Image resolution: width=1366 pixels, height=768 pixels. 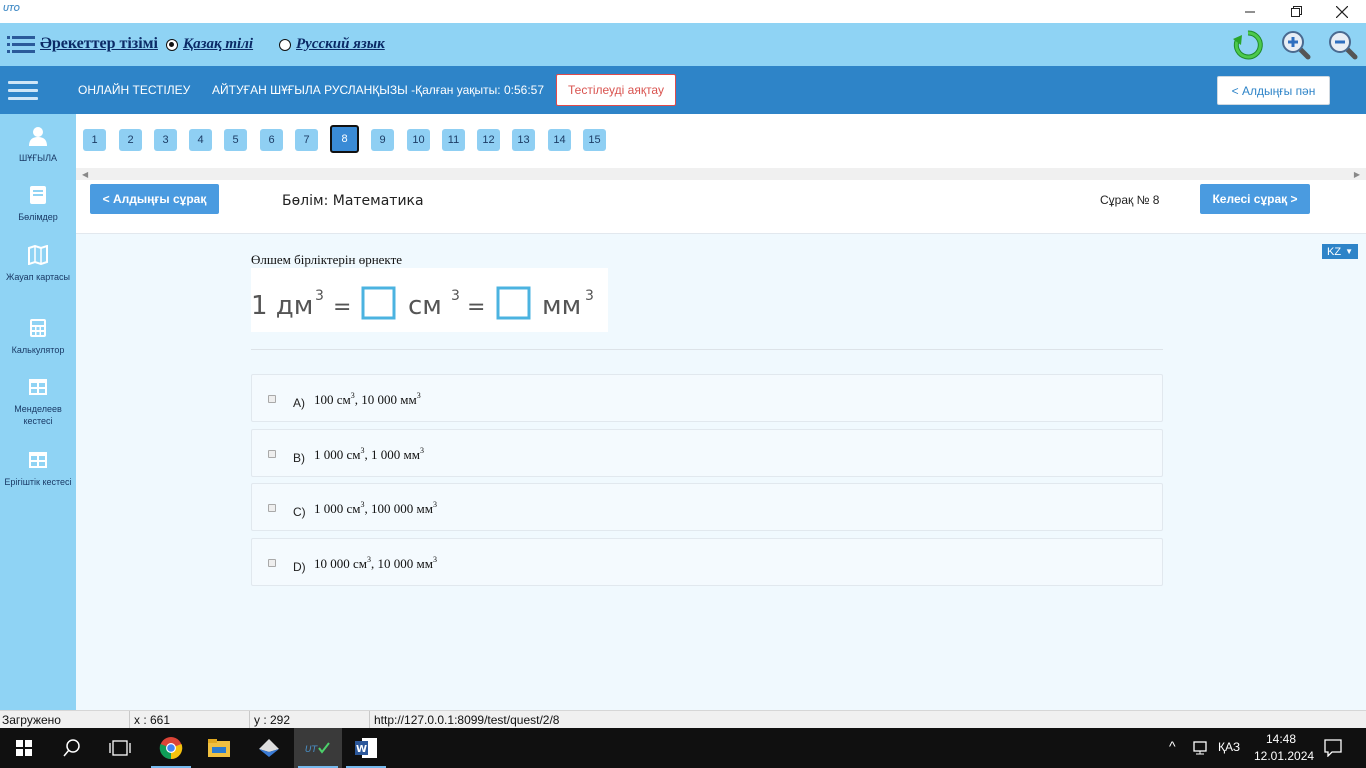 I want to click on zoom-in-icon, so click(x=1296, y=45).